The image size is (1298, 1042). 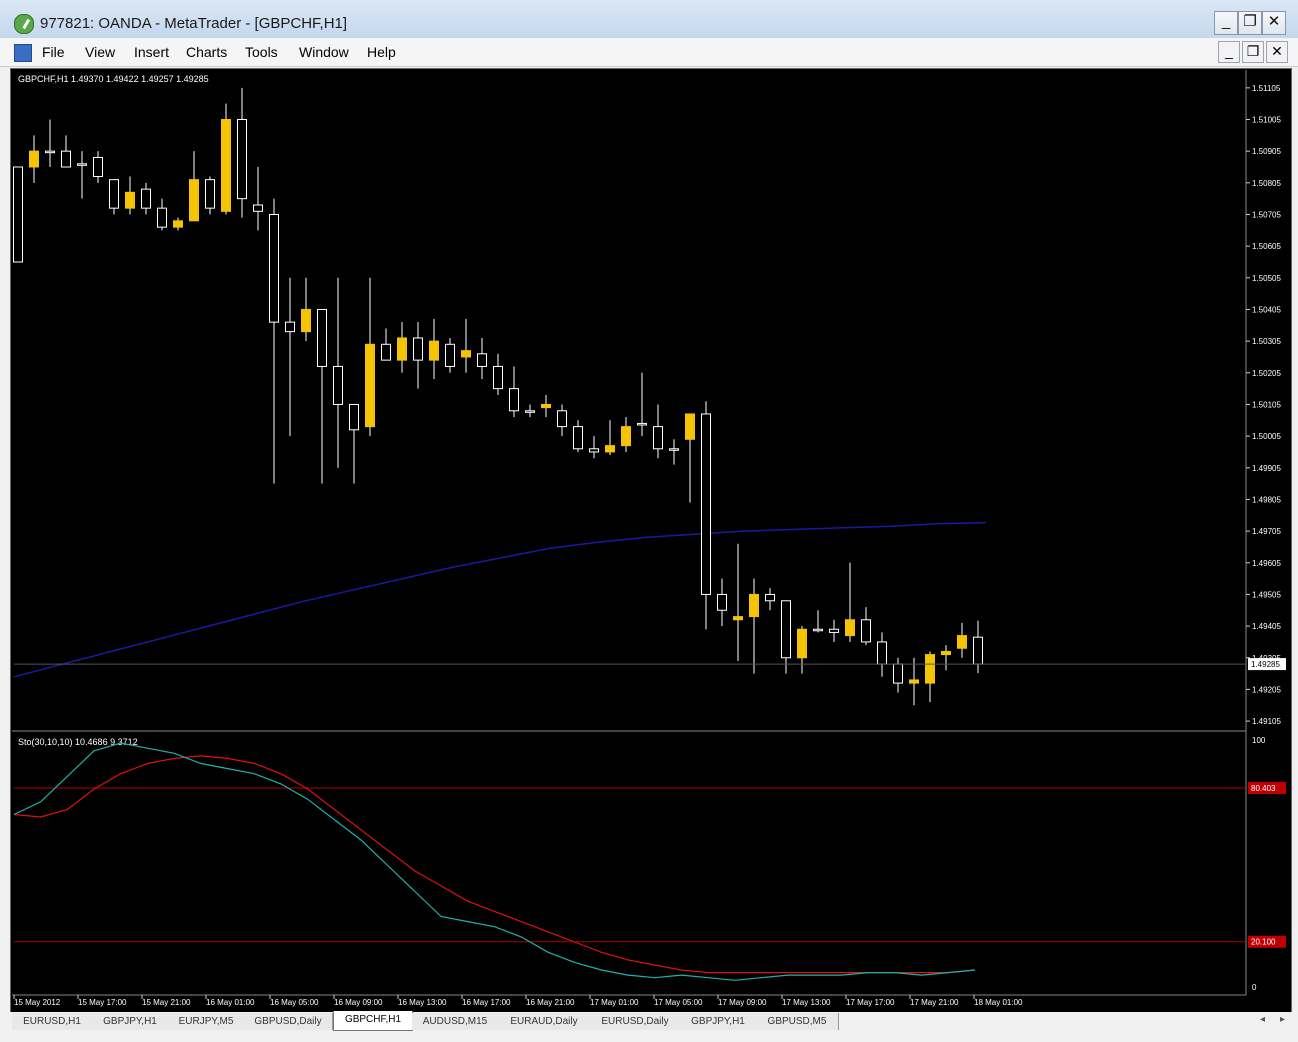 I want to click on price-label: 1.50205, so click(x=1266, y=373).